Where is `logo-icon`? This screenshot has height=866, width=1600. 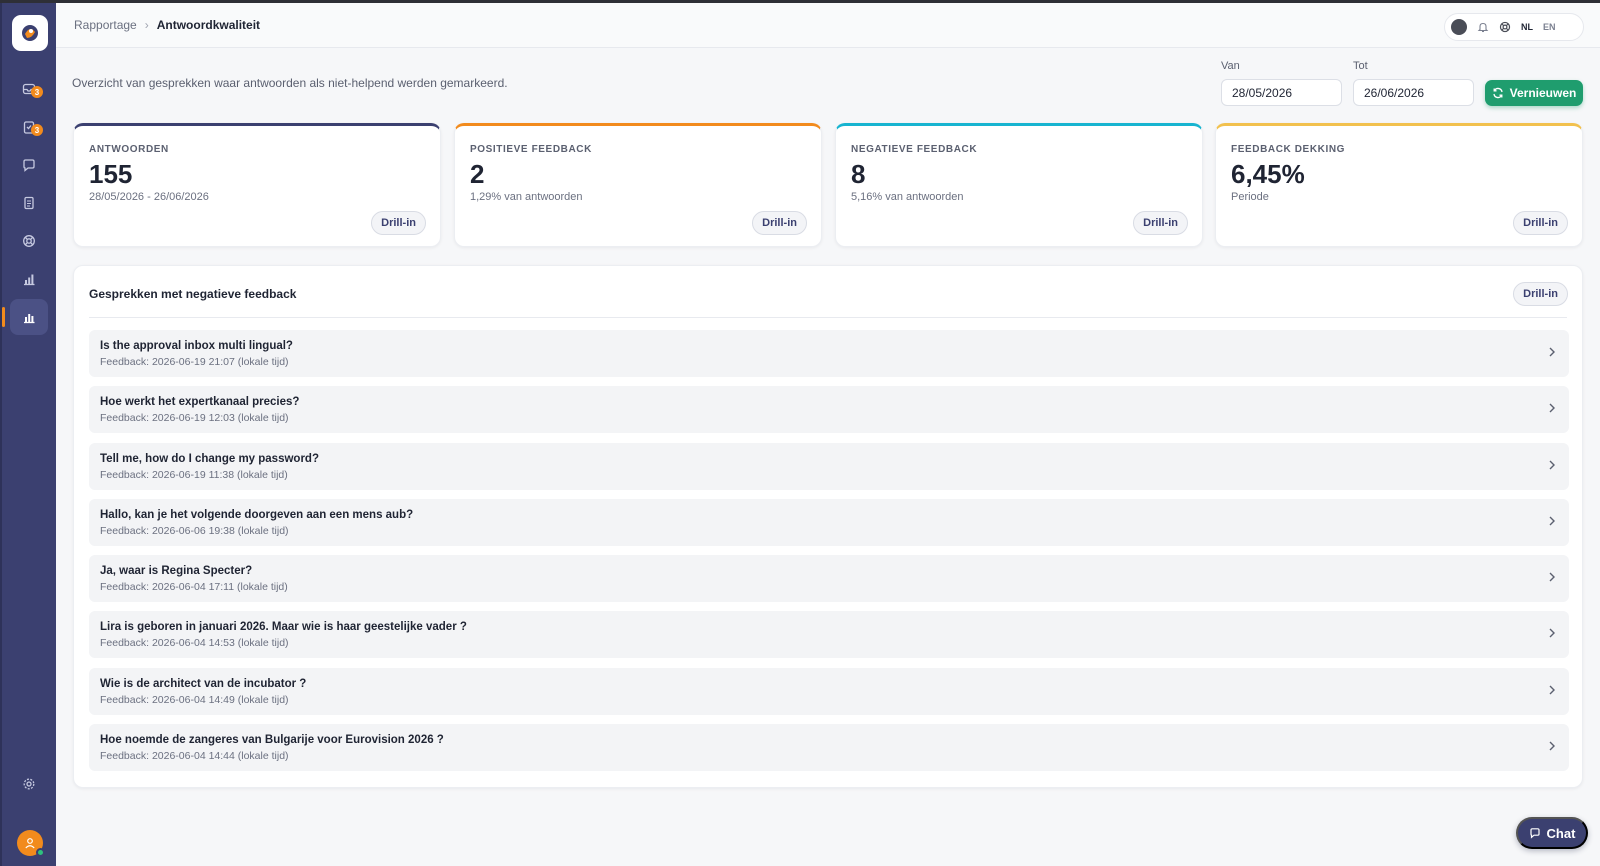
logo-icon is located at coordinates (30, 33).